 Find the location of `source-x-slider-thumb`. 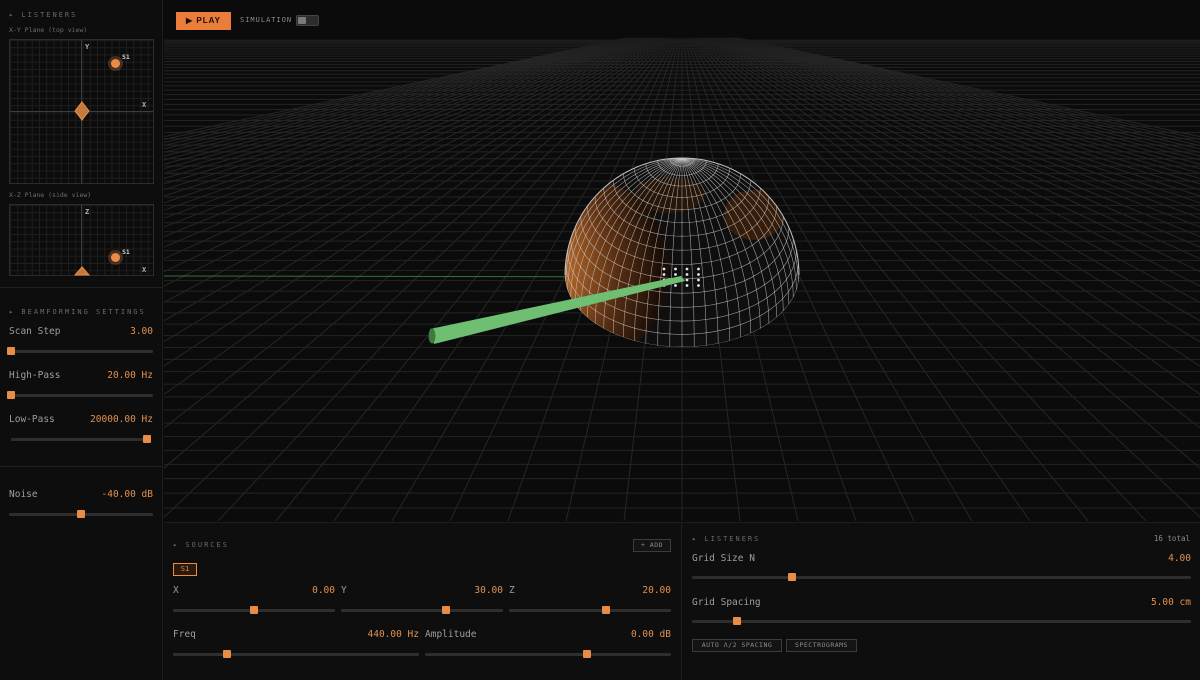

source-x-slider-thumb is located at coordinates (254, 610).